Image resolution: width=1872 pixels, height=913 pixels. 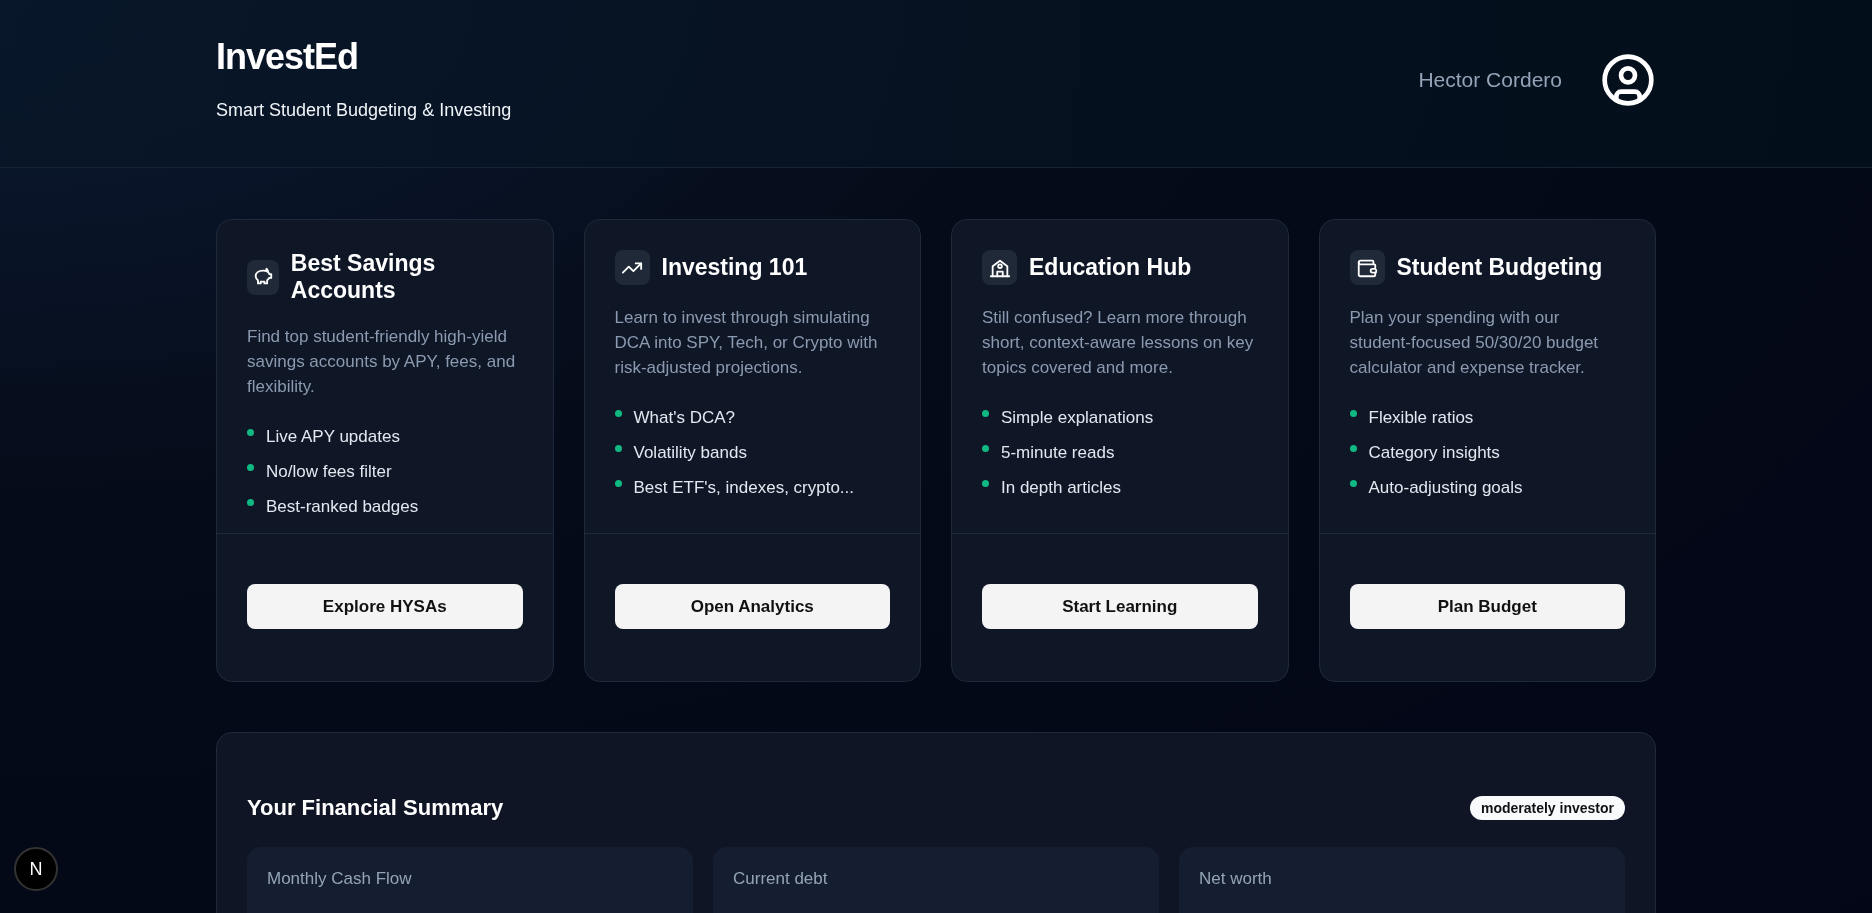 I want to click on card-title: Best Savings Accounts, so click(x=363, y=277).